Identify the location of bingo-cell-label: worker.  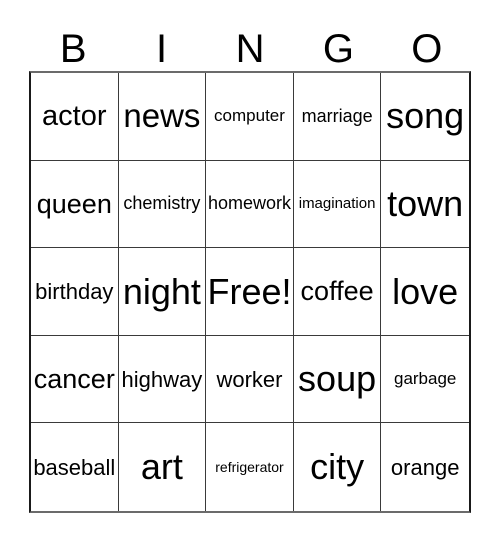
(249, 379).